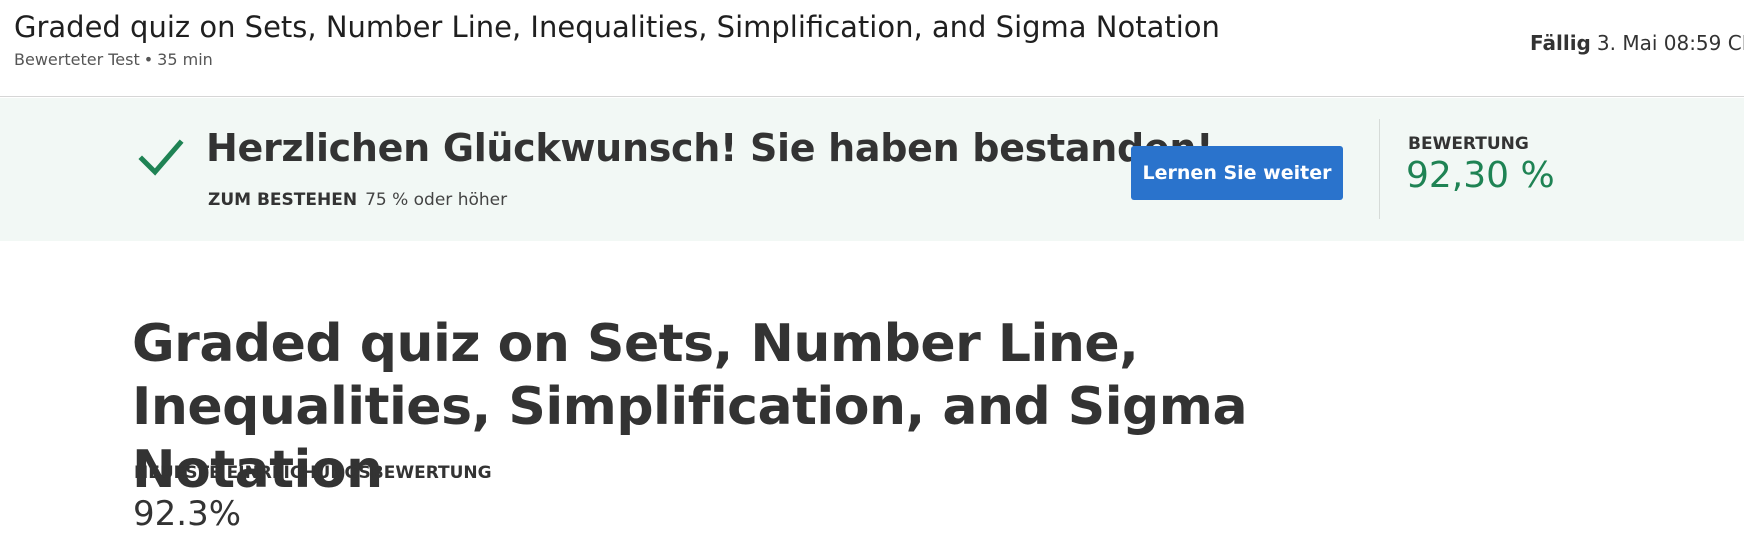 The image size is (1744, 543). I want to click on latest-submission-grade: 92.3%, so click(187, 514).